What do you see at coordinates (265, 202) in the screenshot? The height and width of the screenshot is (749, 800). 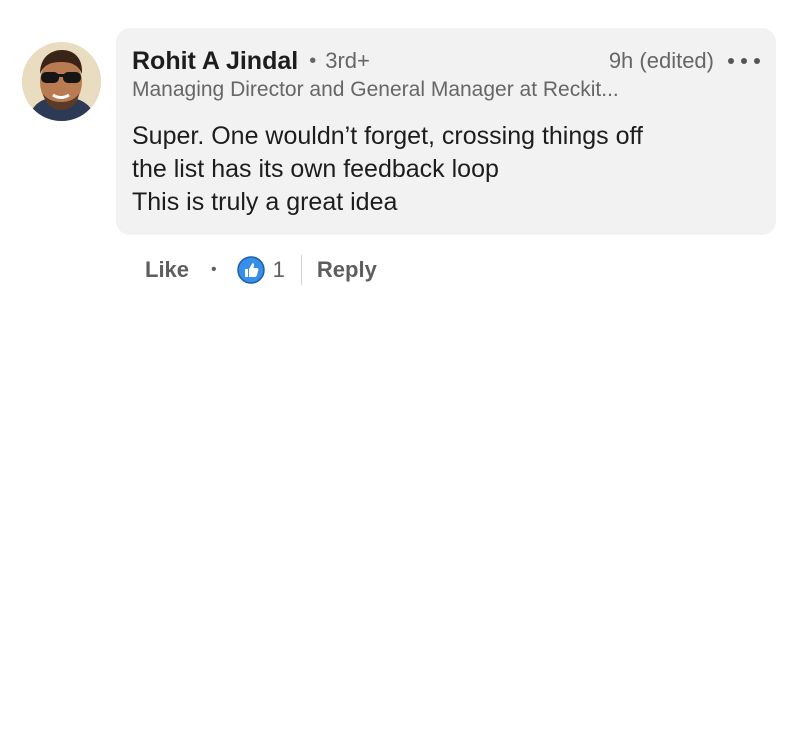 I see `comment-line: This is truly a great idea` at bounding box center [265, 202].